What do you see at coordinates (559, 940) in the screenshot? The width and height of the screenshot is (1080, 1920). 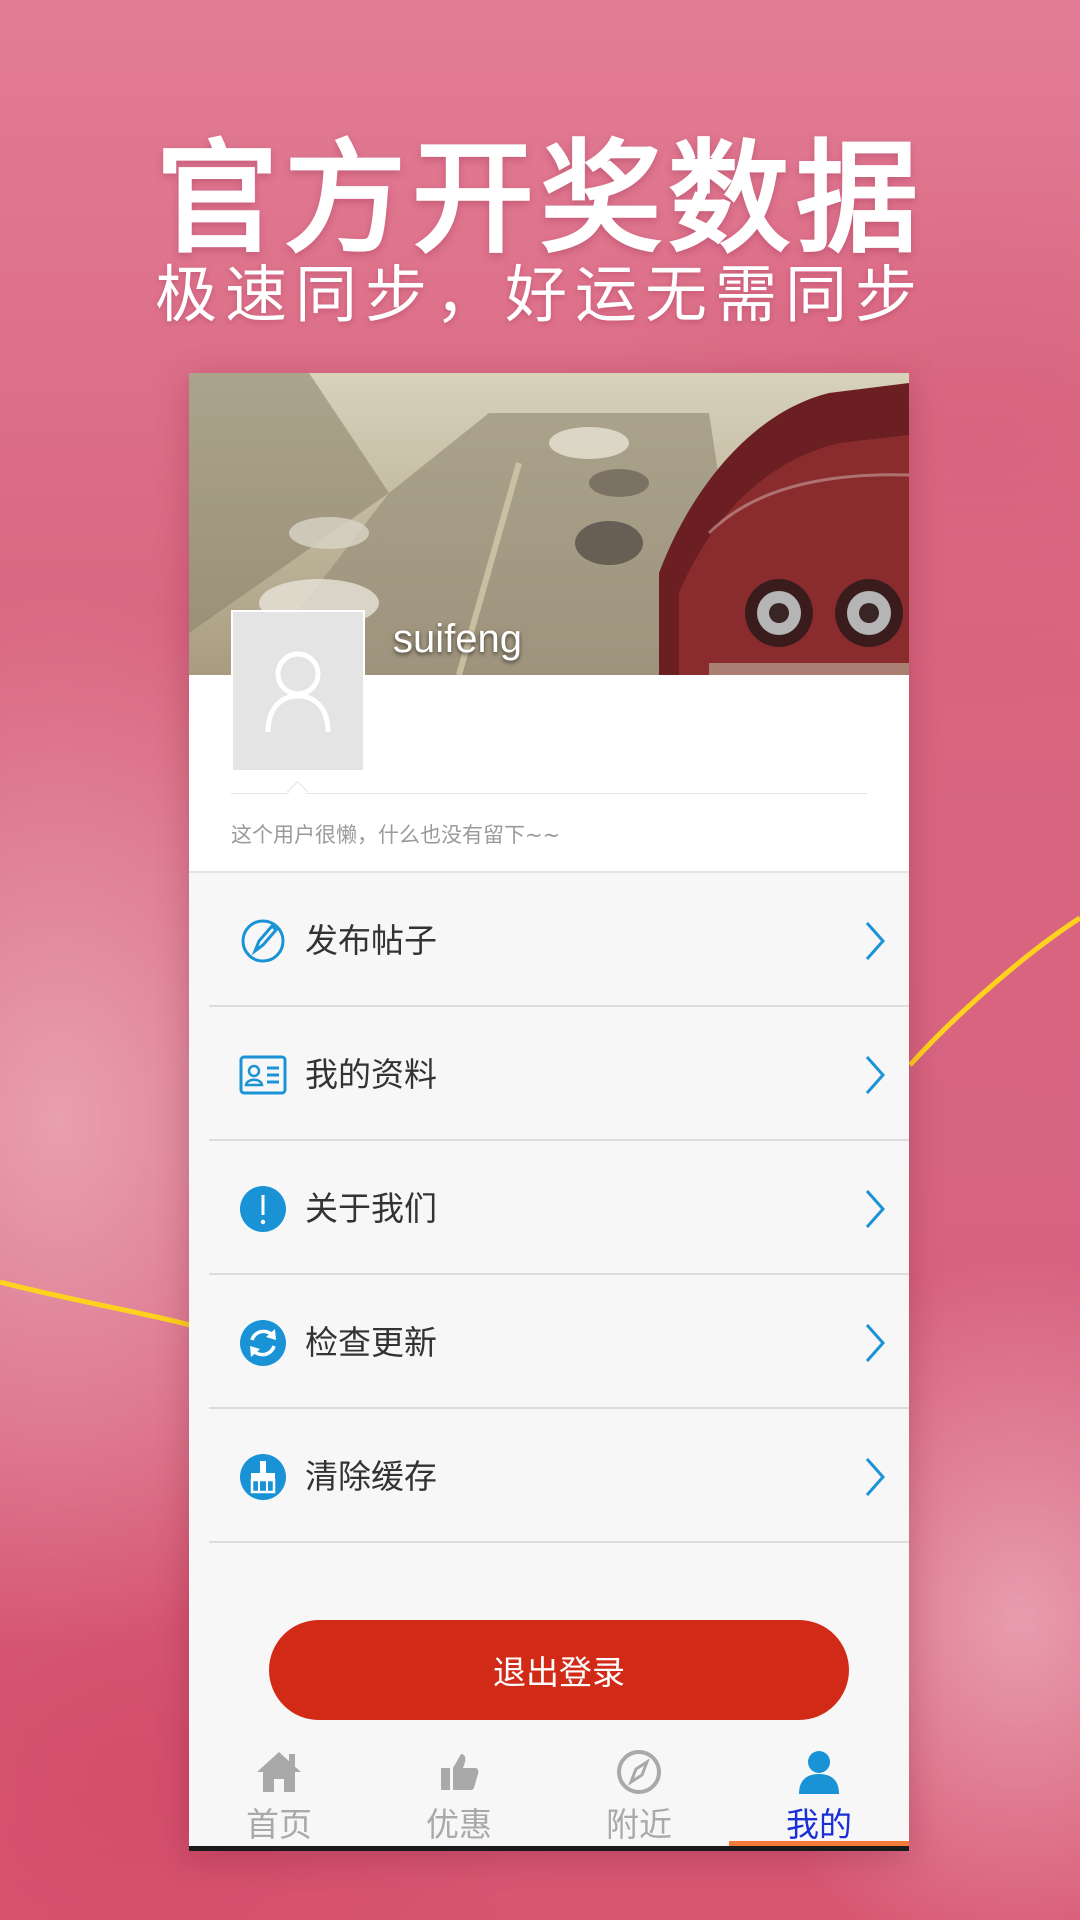 I see `menu-item-post: 发布帖子` at bounding box center [559, 940].